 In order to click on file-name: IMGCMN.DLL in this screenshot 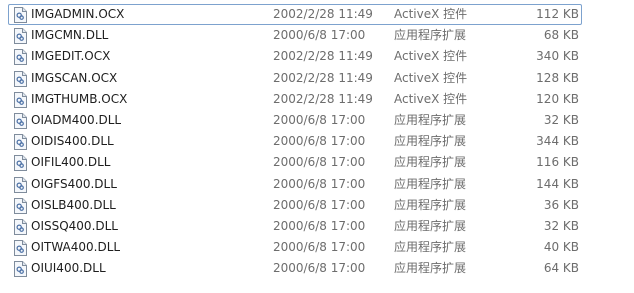, I will do `click(70, 35)`.